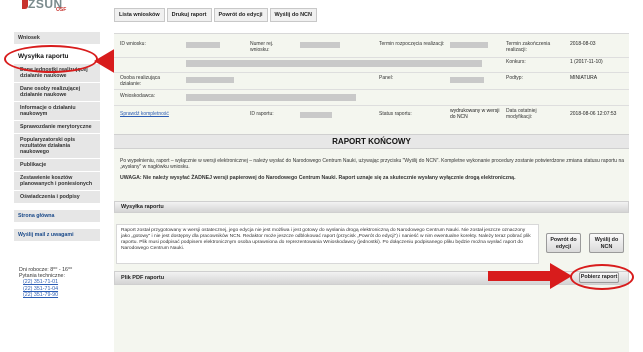  I want to click on sprawdz-kompletnosc-link: Sprawdź kompletność, so click(144, 114).